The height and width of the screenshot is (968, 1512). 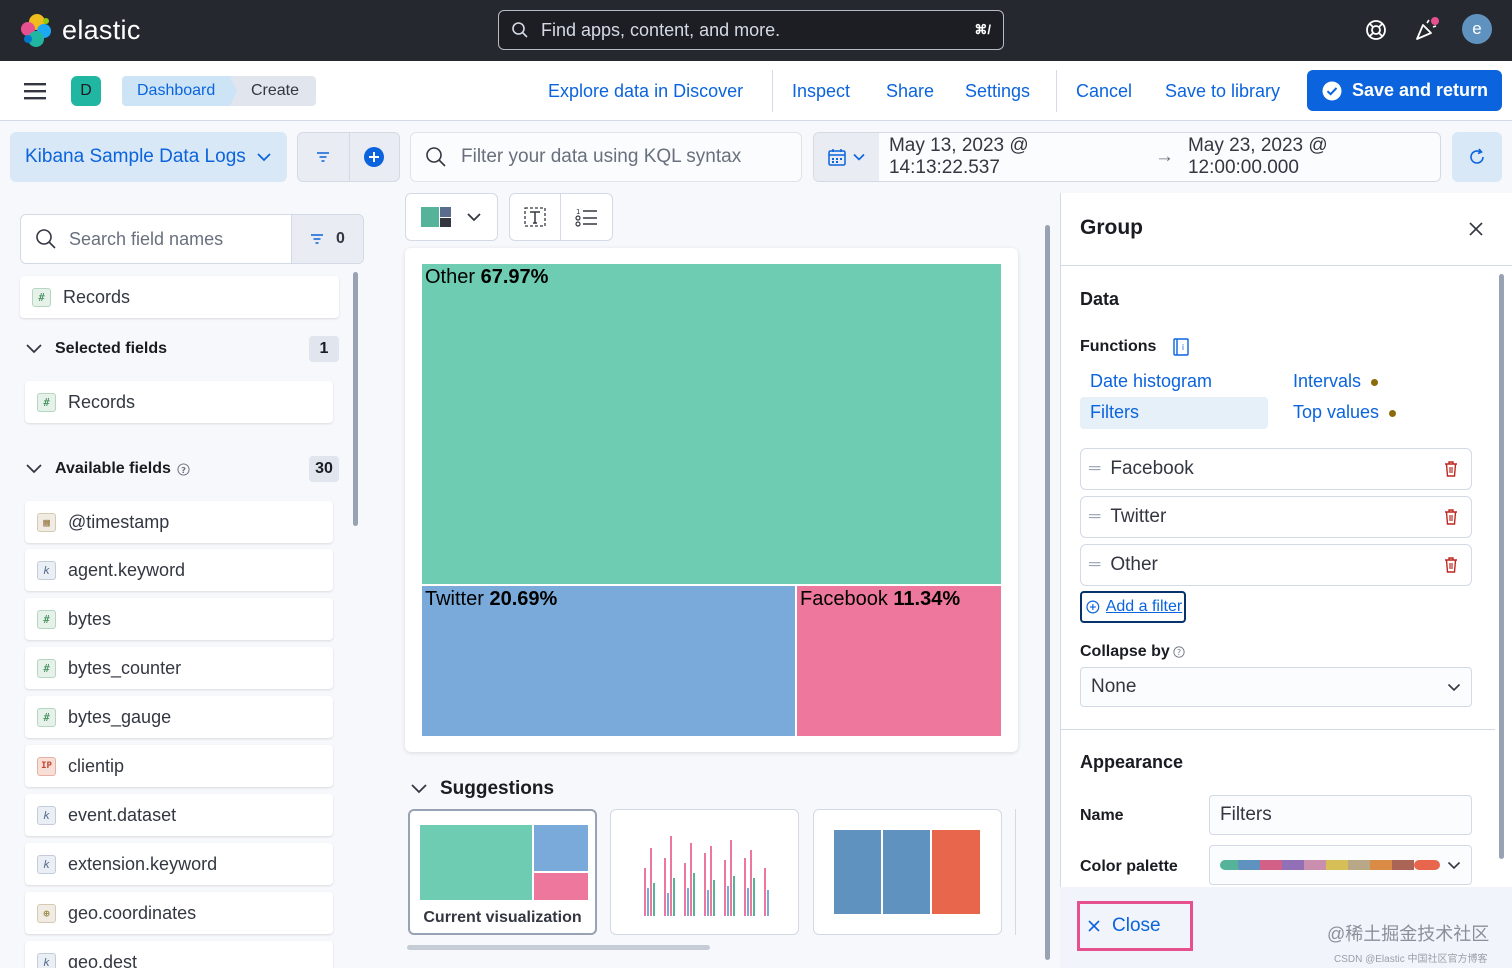 What do you see at coordinates (1404, 90) in the screenshot?
I see `save-and-return-button: Save and return` at bounding box center [1404, 90].